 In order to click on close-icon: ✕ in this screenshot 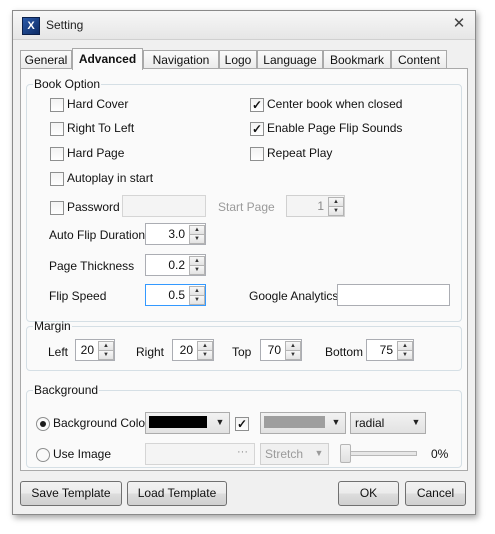, I will do `click(459, 24)`.